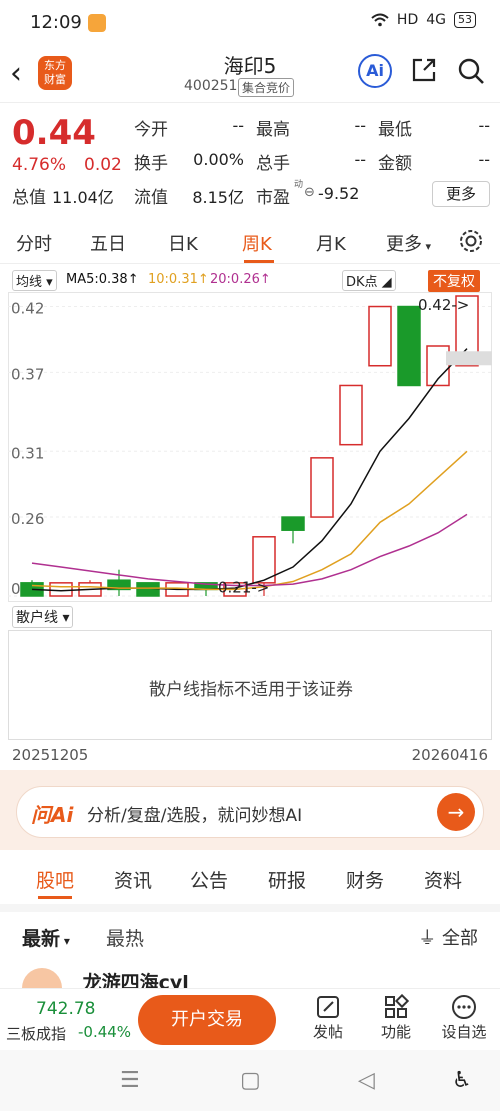 The height and width of the screenshot is (1111, 500). What do you see at coordinates (27, 453) in the screenshot?
I see `y-tick-label: 0.31` at bounding box center [27, 453].